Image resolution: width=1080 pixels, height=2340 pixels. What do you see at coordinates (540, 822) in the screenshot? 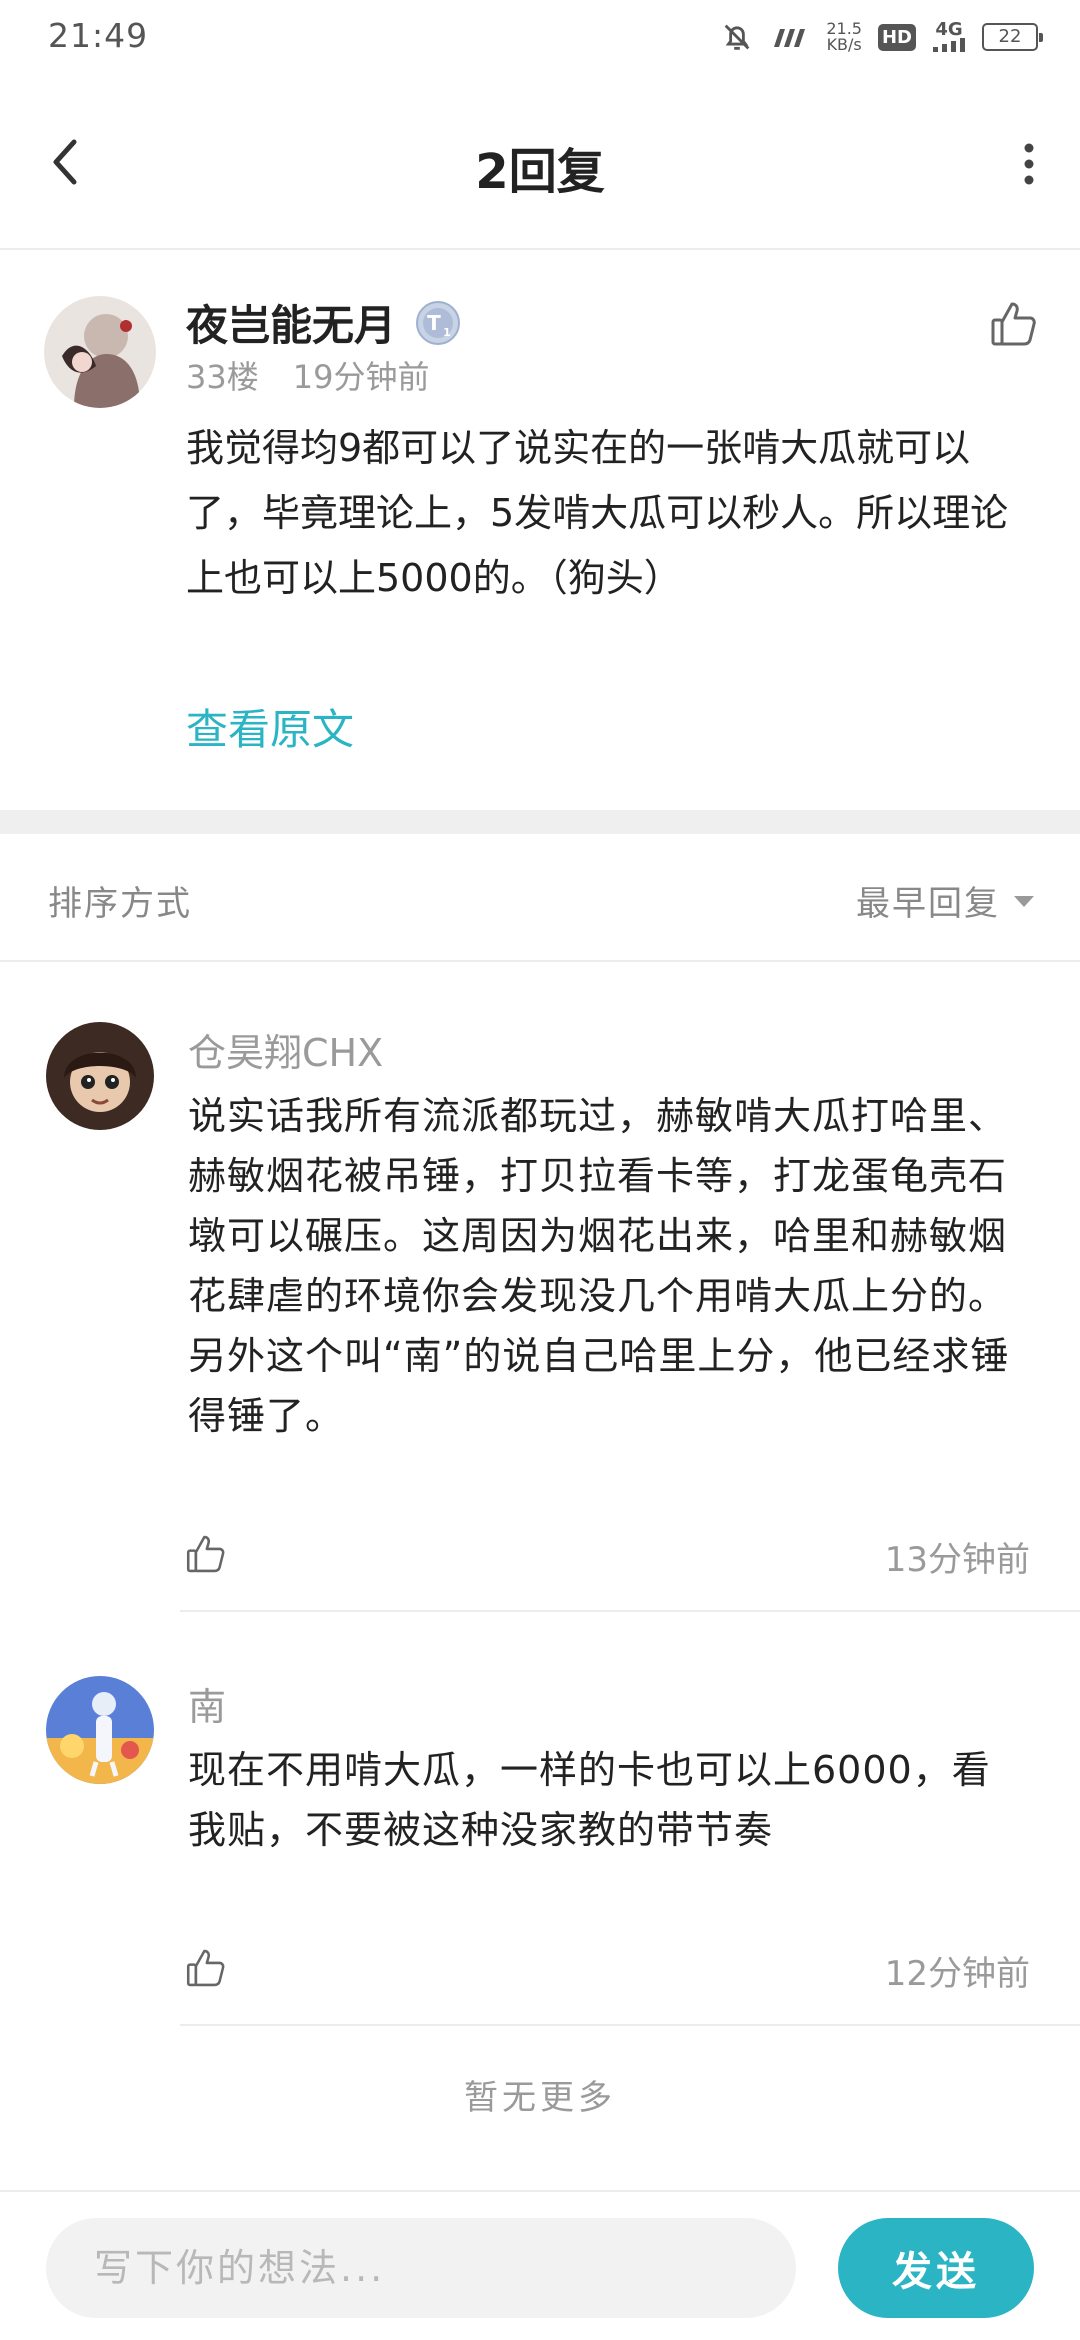
I see `section-divider` at bounding box center [540, 822].